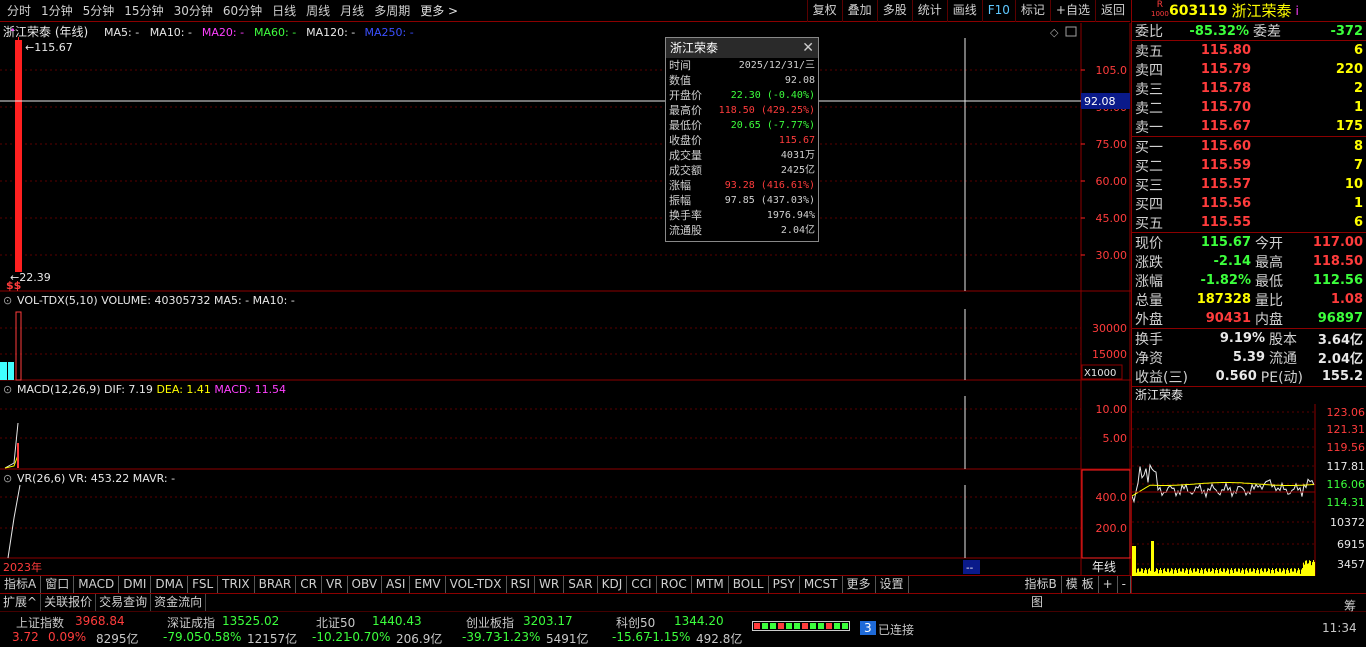 This screenshot has width=1366, height=647. Describe the element at coordinates (550, 584) in the screenshot. I see `indicator-tab: WR` at that location.